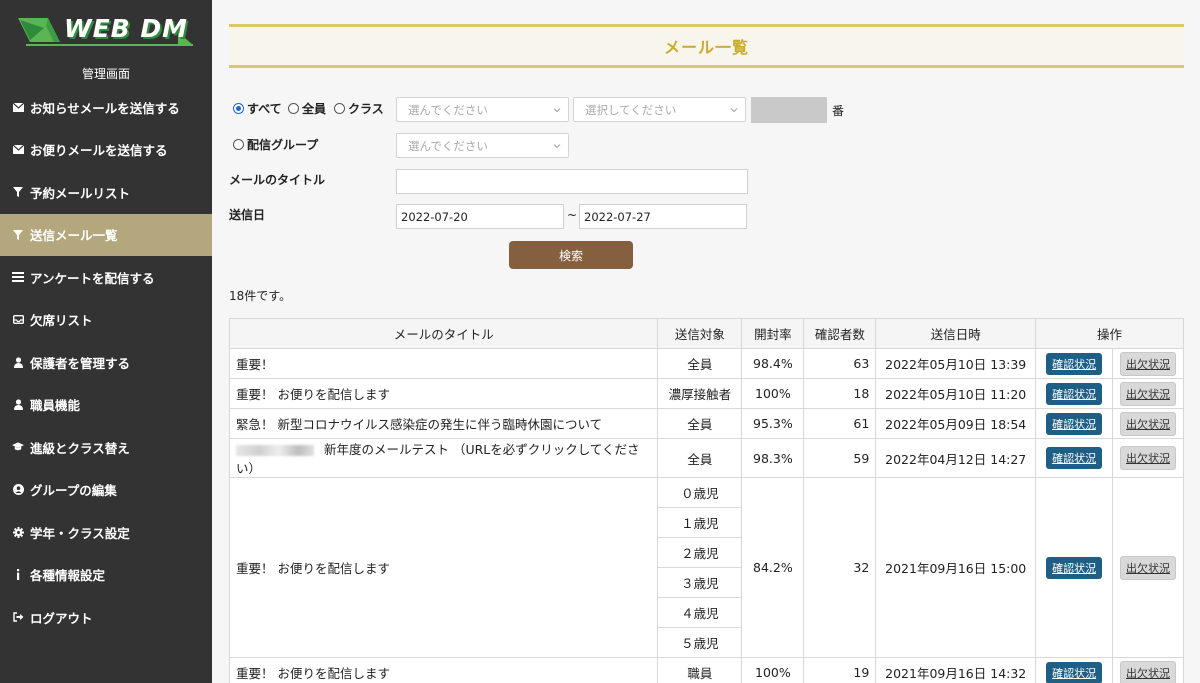  Describe the element at coordinates (572, 181) in the screenshot. I see `title-input` at that location.